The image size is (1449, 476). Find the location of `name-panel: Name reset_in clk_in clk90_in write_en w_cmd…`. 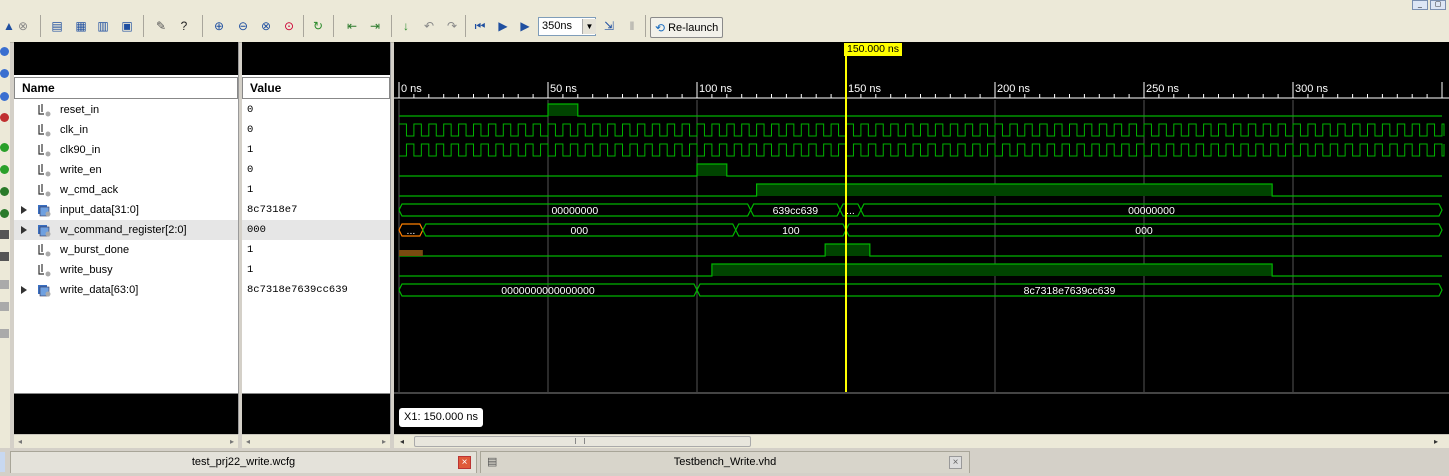

name-panel: Name reset_in clk_in clk90_in write_en w_cmd… is located at coordinates (126, 238).